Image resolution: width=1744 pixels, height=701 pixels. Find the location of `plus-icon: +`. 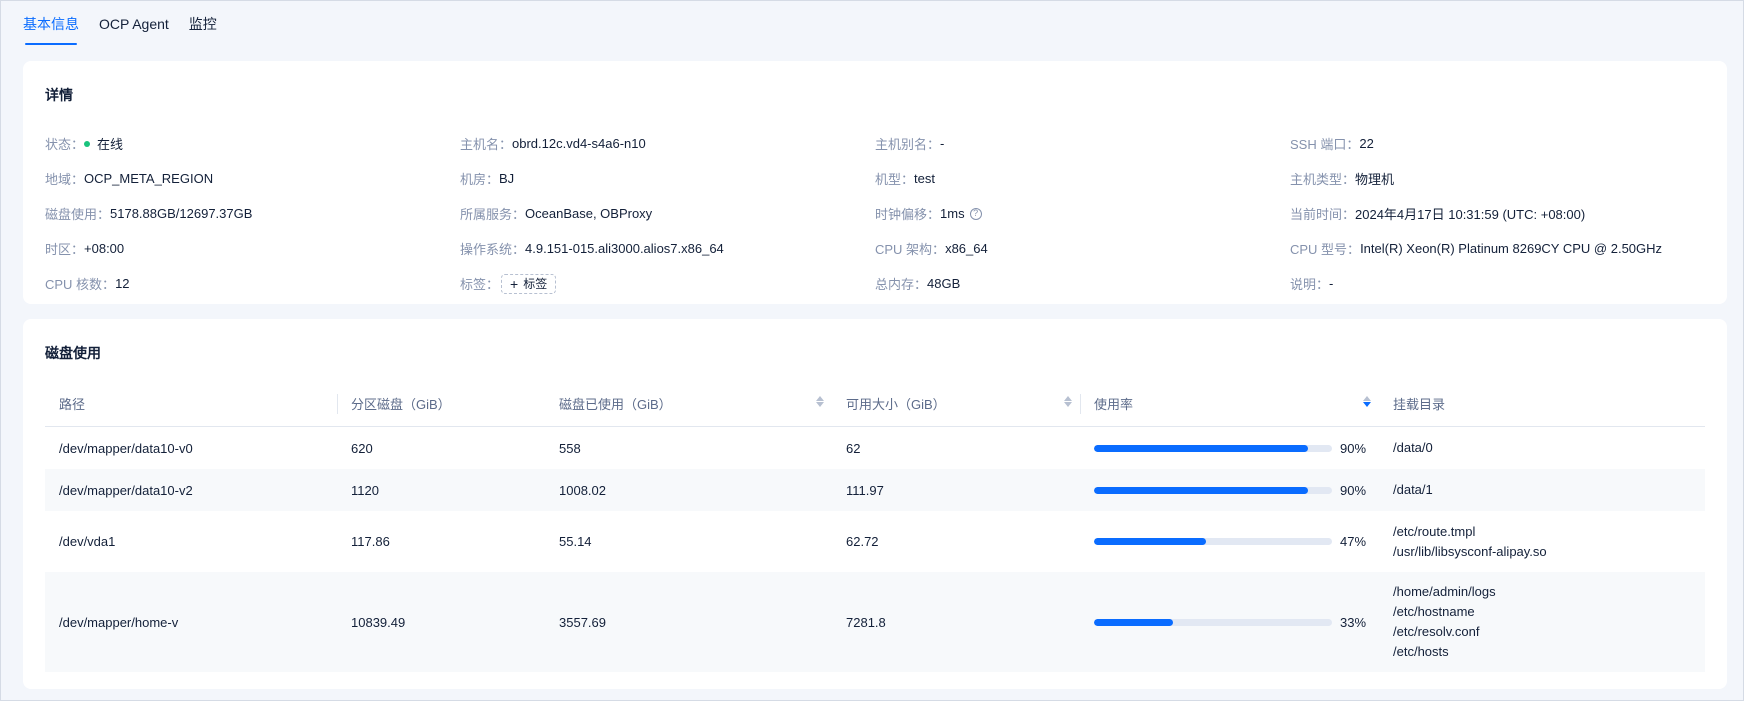

plus-icon: + is located at coordinates (514, 283).